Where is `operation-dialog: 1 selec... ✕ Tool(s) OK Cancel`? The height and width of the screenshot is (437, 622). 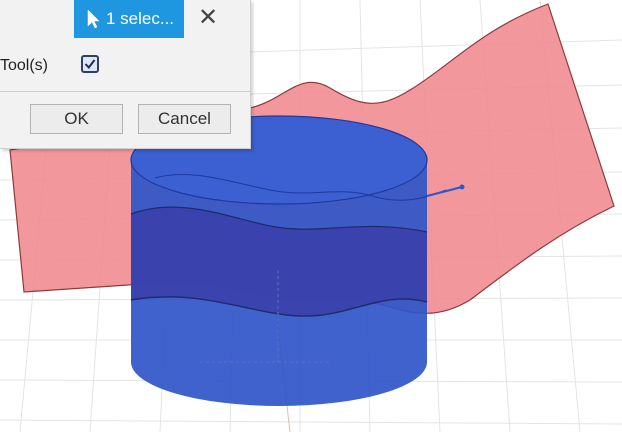 operation-dialog: 1 selec... ✕ Tool(s) OK Cancel is located at coordinates (125, 74).